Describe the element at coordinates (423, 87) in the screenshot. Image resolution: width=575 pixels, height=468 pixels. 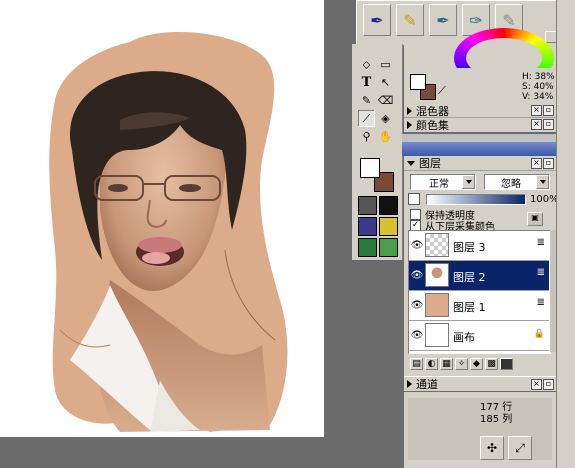
I see `current-color-swatches` at that location.